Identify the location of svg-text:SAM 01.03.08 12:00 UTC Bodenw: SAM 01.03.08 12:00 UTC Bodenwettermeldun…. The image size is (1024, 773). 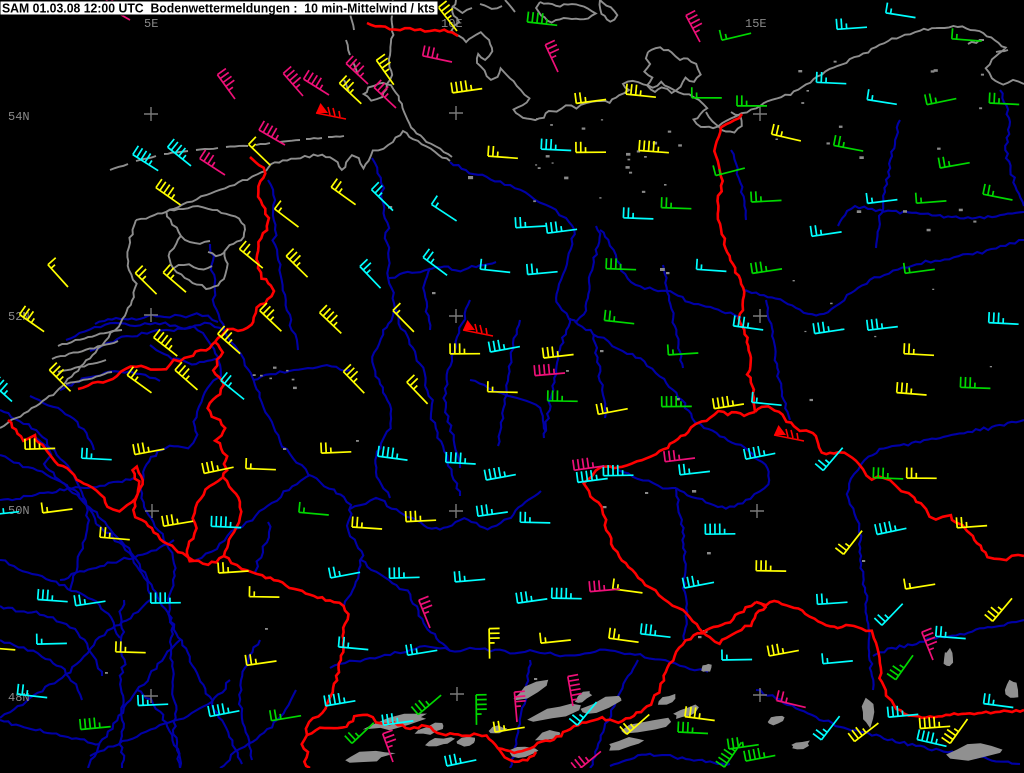
(218, 9).